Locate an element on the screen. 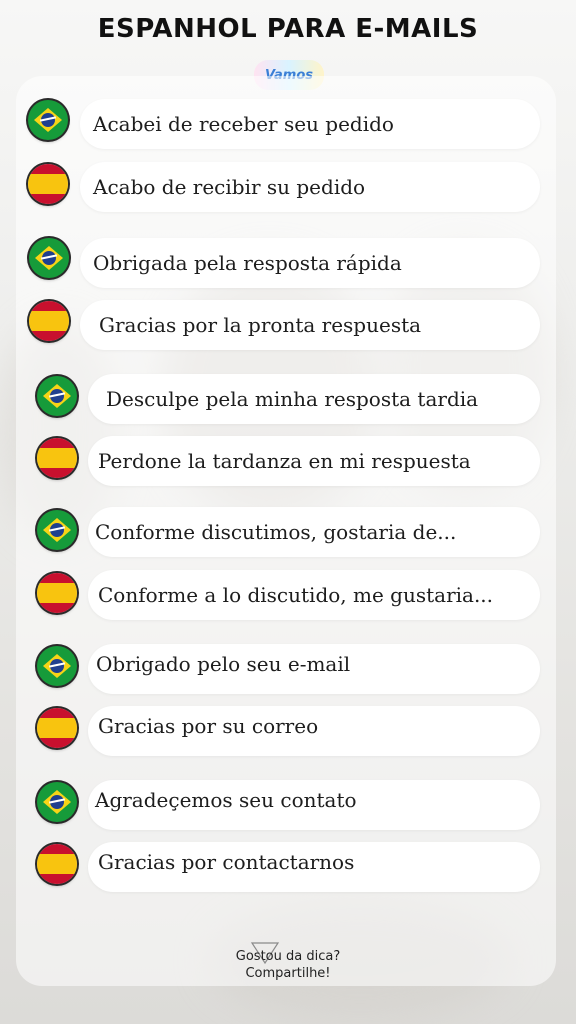 The width and height of the screenshot is (576, 1024). phrase-pill: Perdone la tardanza en mi respuesta is located at coordinates (314, 461).